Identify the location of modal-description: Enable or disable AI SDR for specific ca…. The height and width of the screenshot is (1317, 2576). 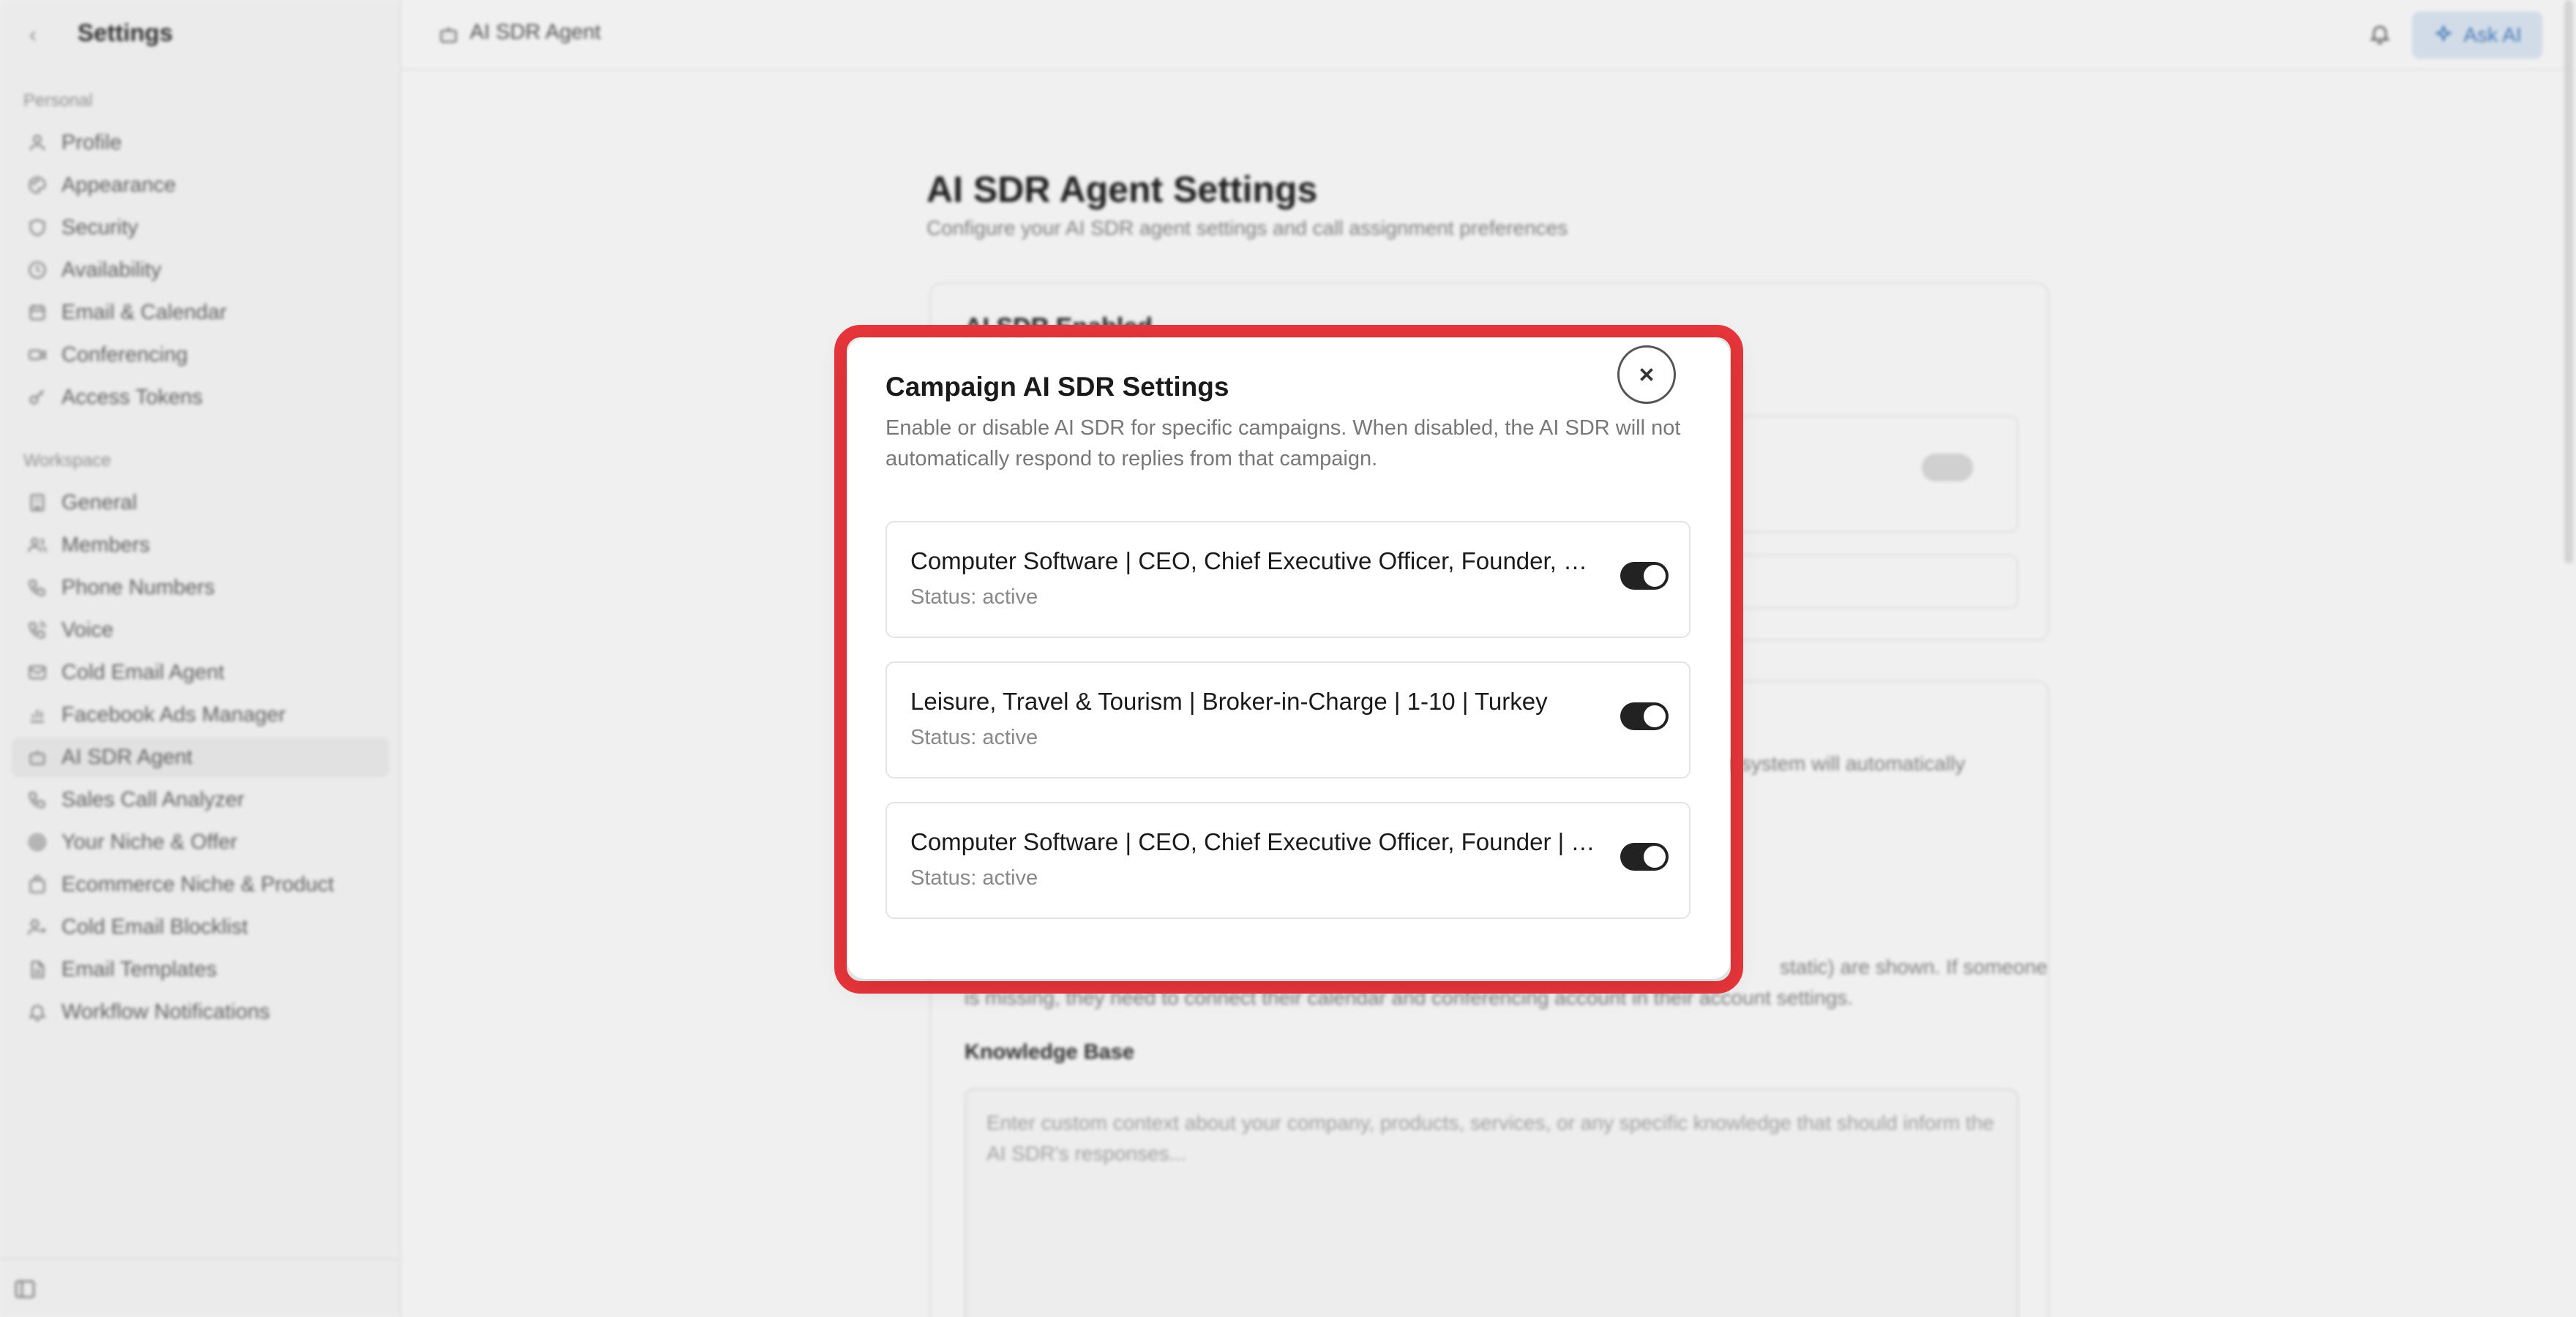
(1283, 443).